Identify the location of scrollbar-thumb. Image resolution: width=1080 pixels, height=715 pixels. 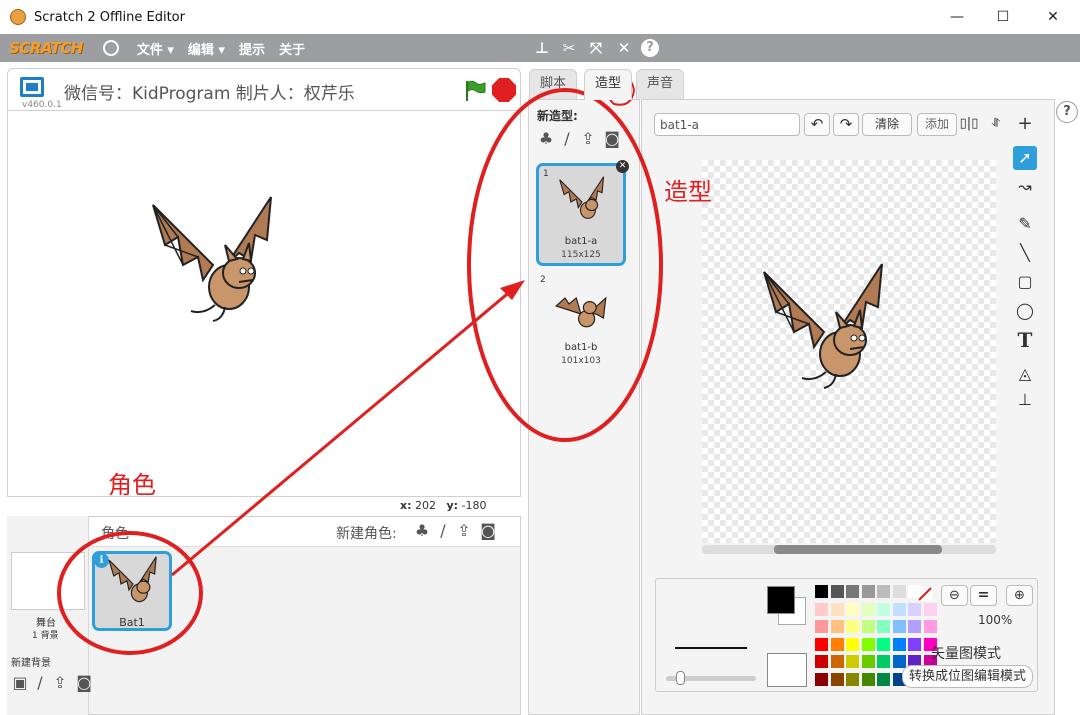
(858, 549).